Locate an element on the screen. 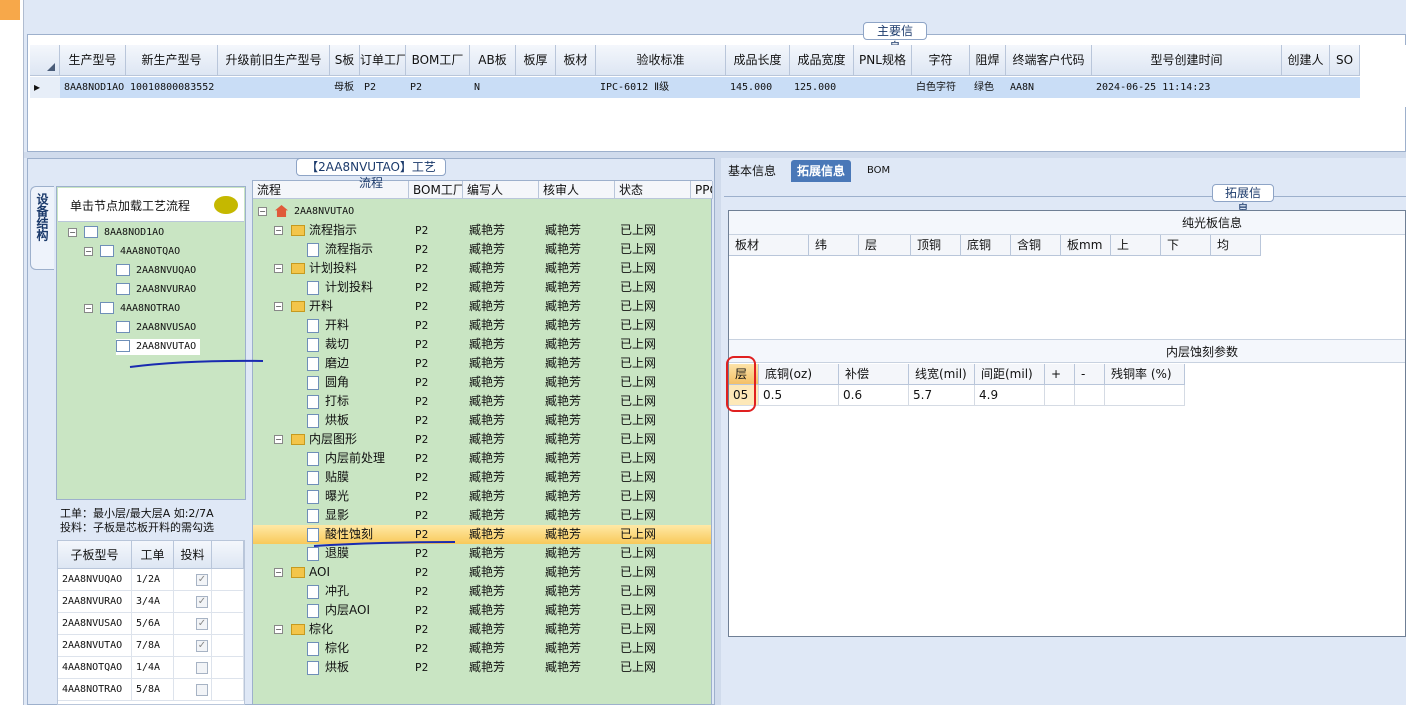 Image resolution: width=1406 pixels, height=705 pixels. main-row-cell: 10010800083552 is located at coordinates (172, 87).